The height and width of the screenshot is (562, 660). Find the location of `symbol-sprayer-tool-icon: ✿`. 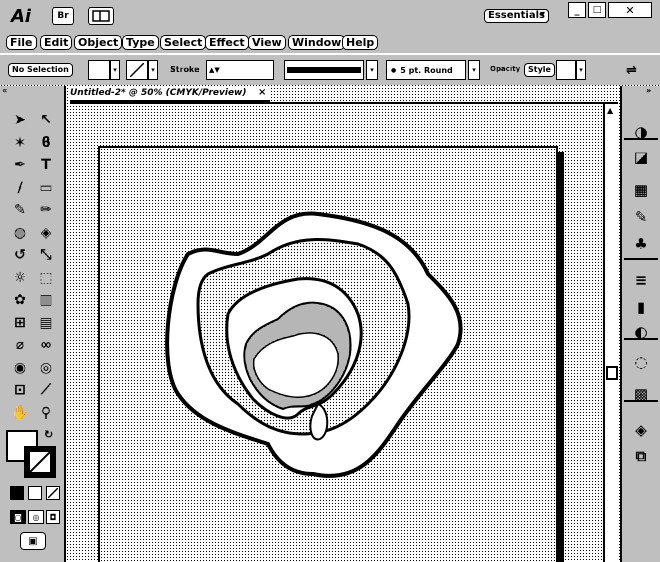

symbol-sprayer-tool-icon: ✿ is located at coordinates (20, 300).